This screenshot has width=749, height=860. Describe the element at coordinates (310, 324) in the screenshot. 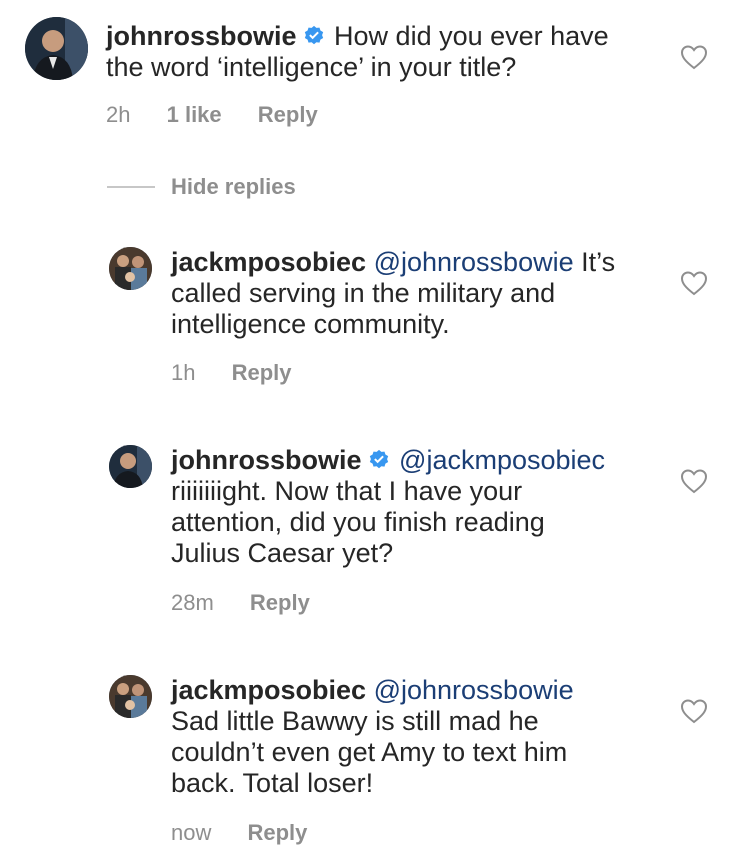

I see `comment-line: intelligence community.` at that location.